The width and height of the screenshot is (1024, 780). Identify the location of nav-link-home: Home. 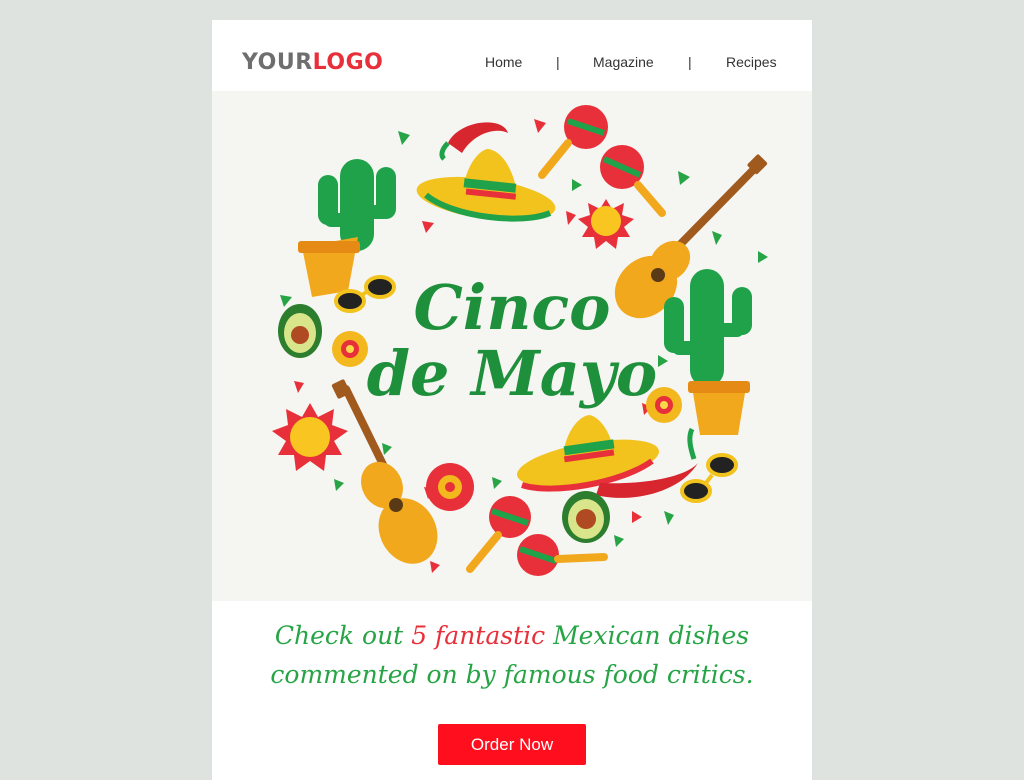
(503, 62).